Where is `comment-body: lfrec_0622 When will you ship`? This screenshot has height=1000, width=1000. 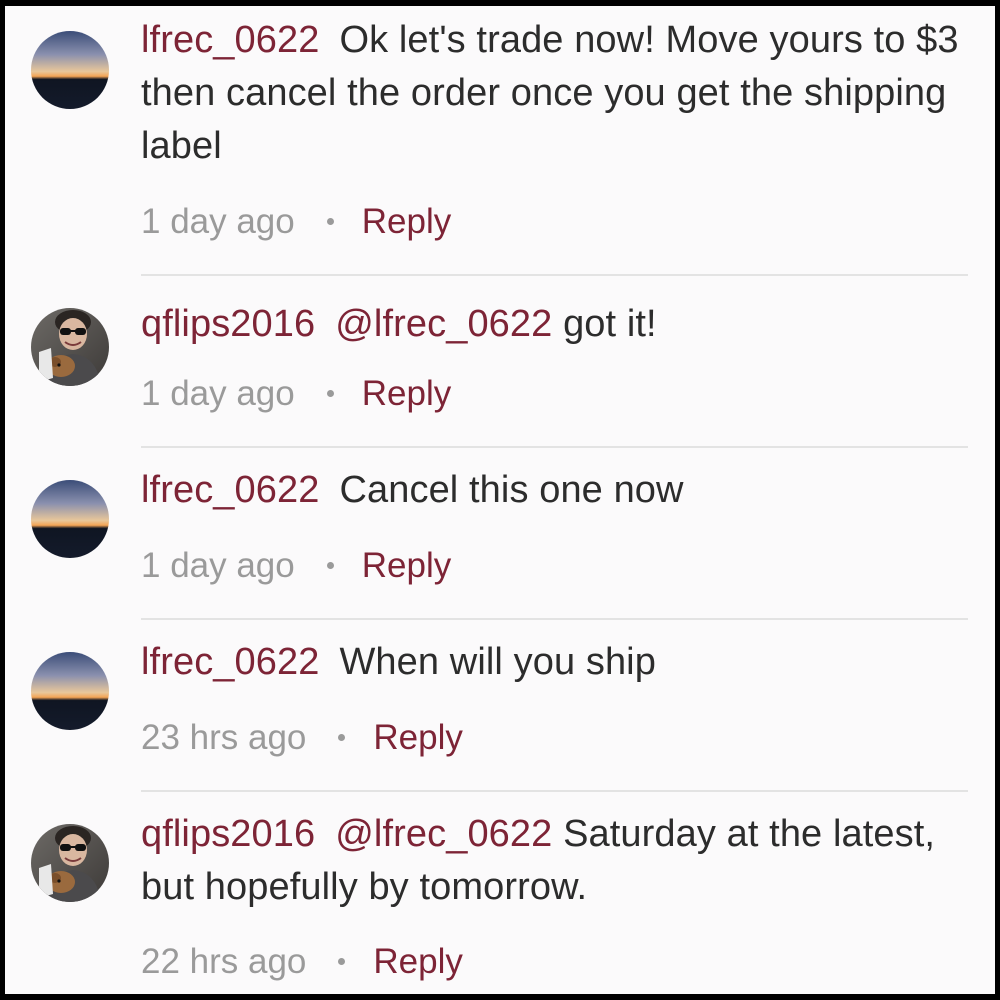 comment-body: lfrec_0622 When will you ship is located at coordinates (556, 662).